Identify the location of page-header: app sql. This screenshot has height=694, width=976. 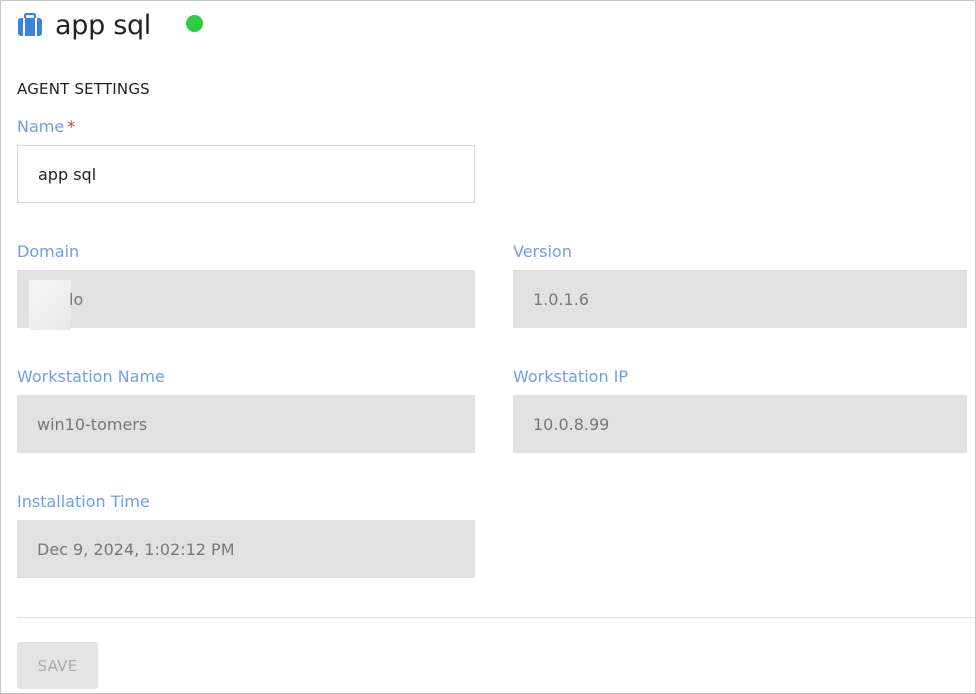
(84, 25).